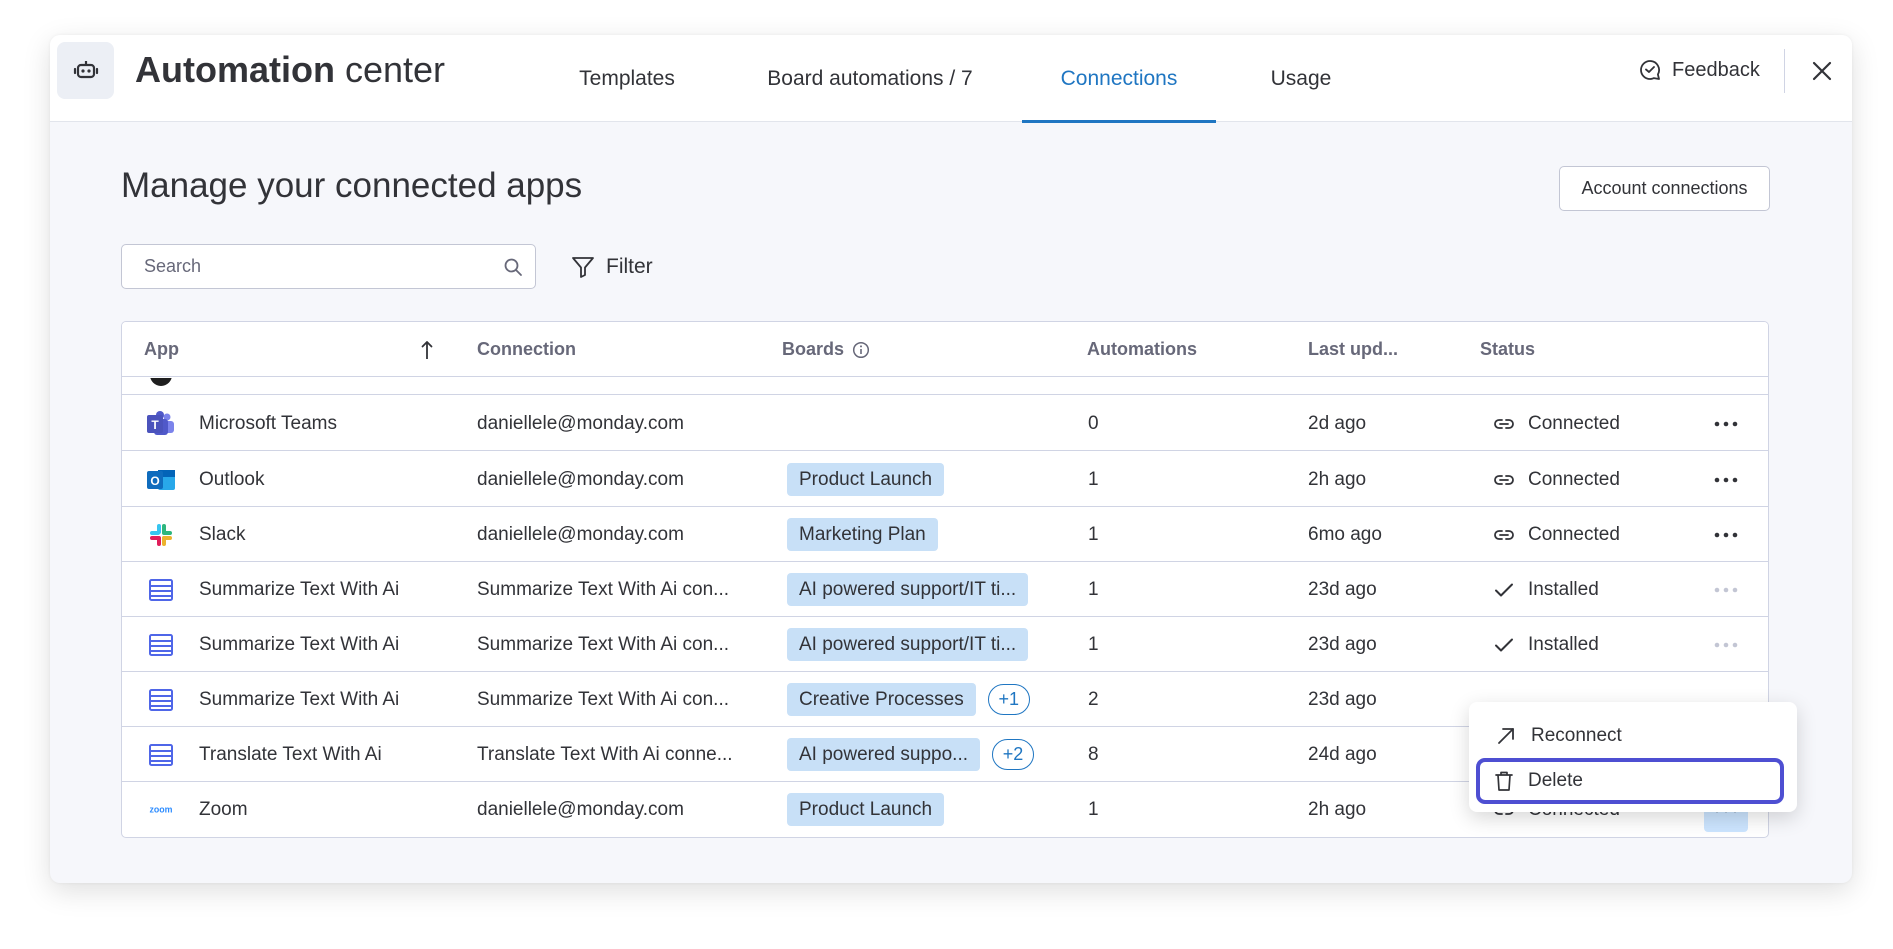 This screenshot has width=1893, height=949. What do you see at coordinates (352, 185) in the screenshot?
I see `page-title: Manage your connected apps` at bounding box center [352, 185].